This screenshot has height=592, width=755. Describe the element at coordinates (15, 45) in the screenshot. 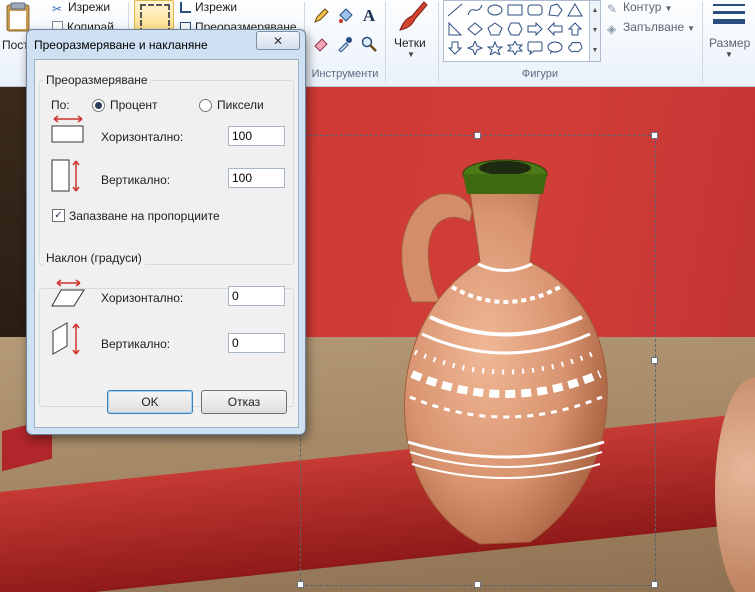

I see `paste-label: Пост` at that location.